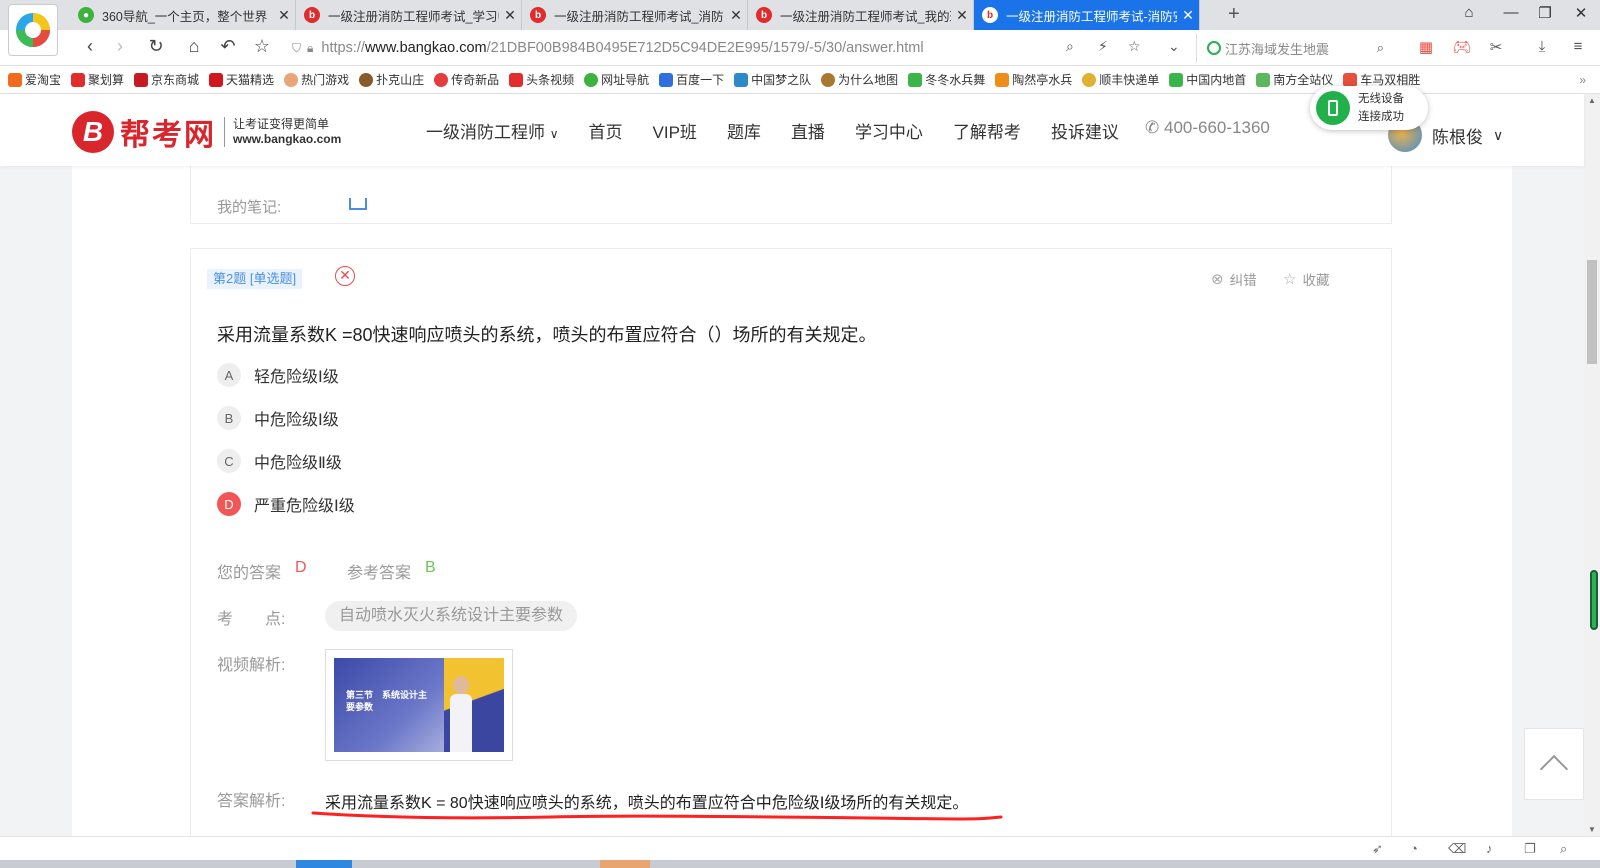  I want to click on back-to-top-button, so click(1554, 764).